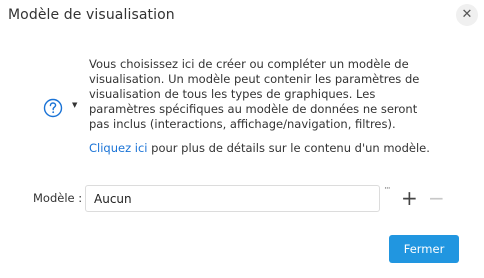 The height and width of the screenshot is (278, 484). I want to click on remove-model-button: −, so click(436, 198).